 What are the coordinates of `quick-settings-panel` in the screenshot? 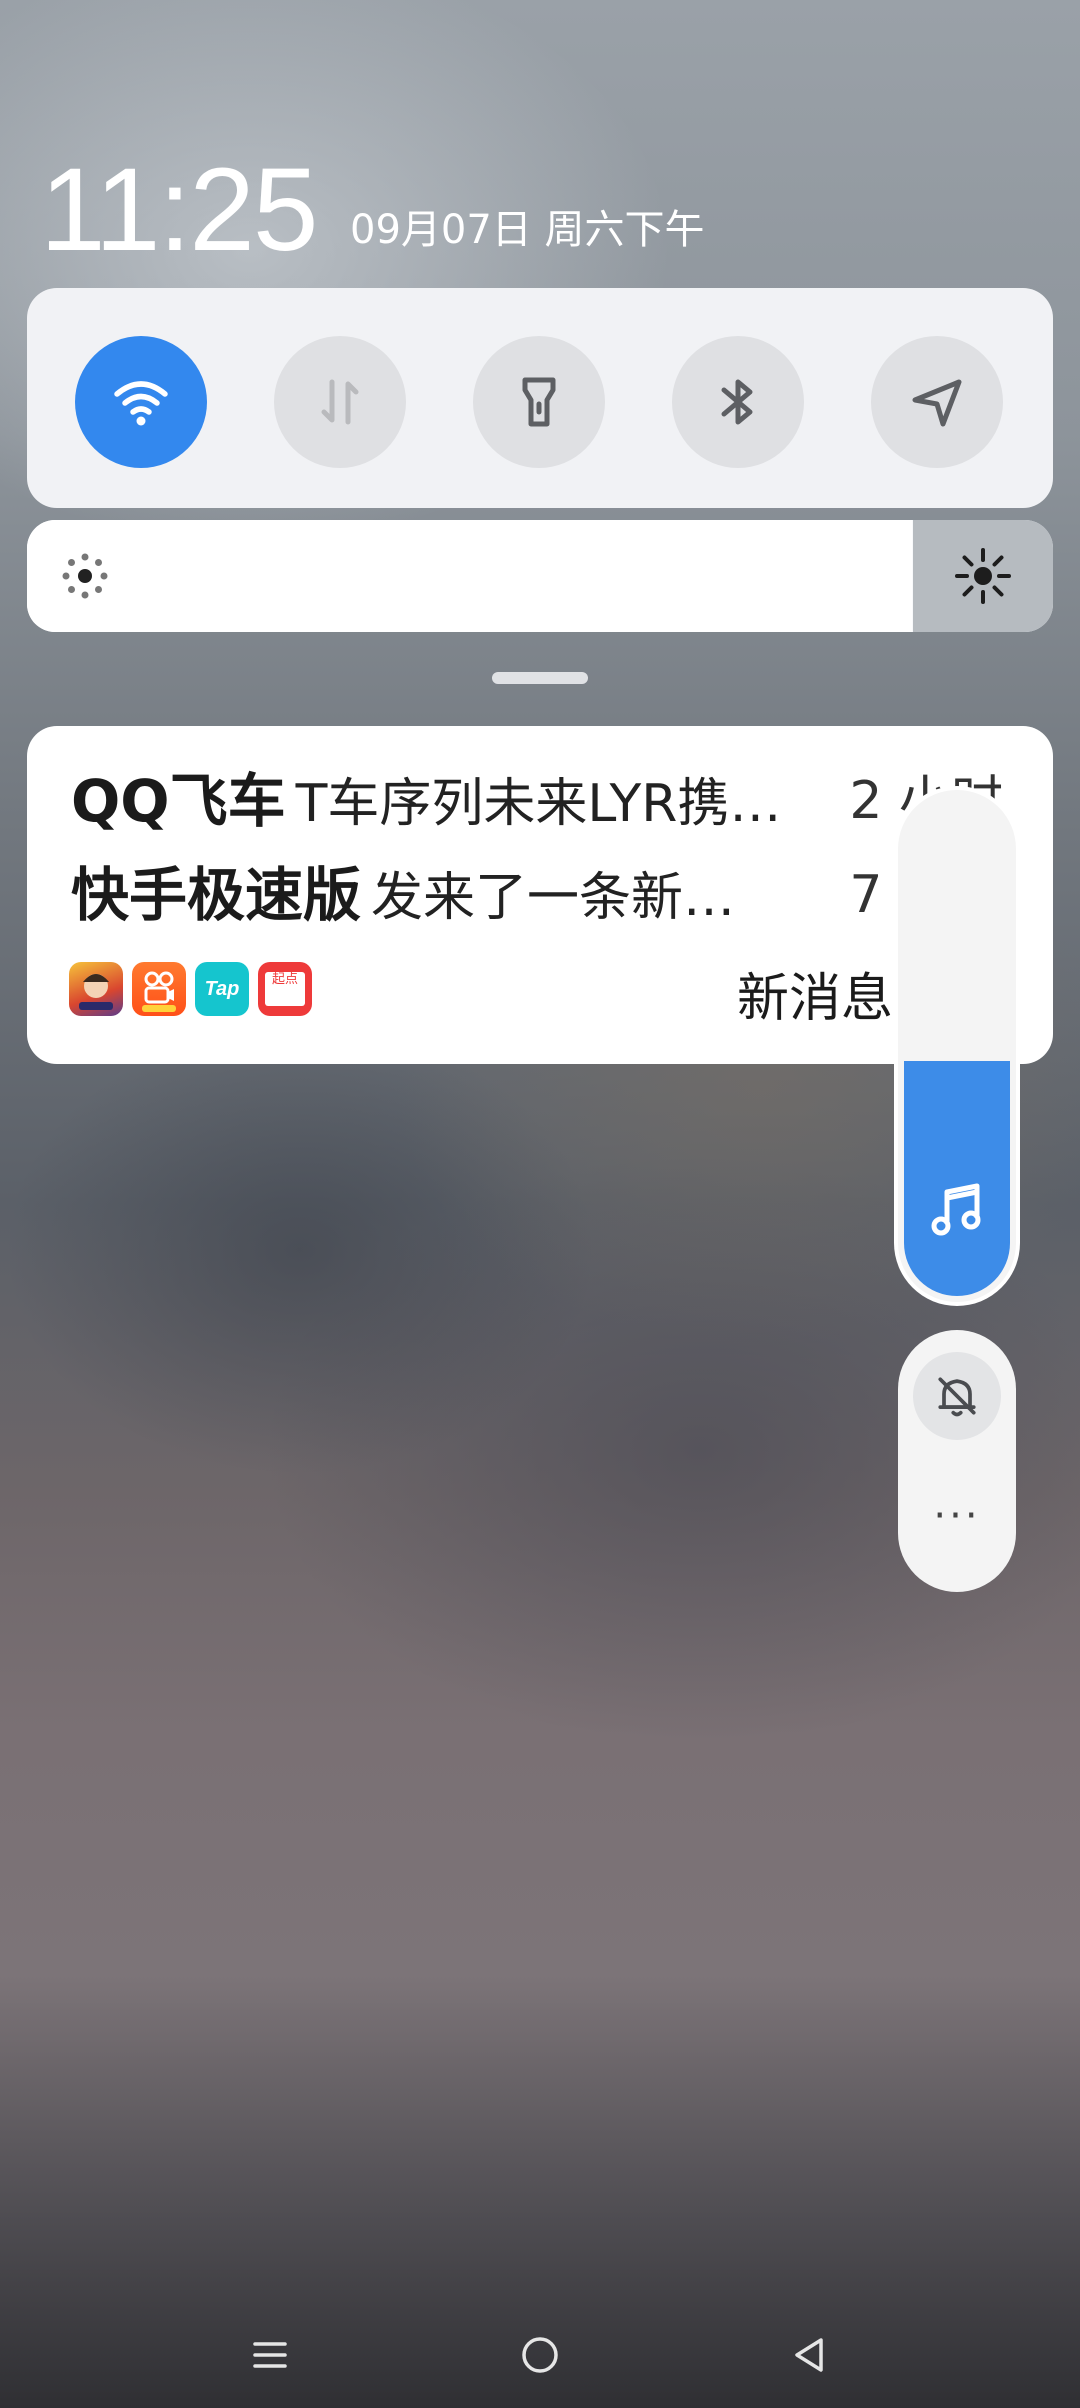 It's located at (540, 398).